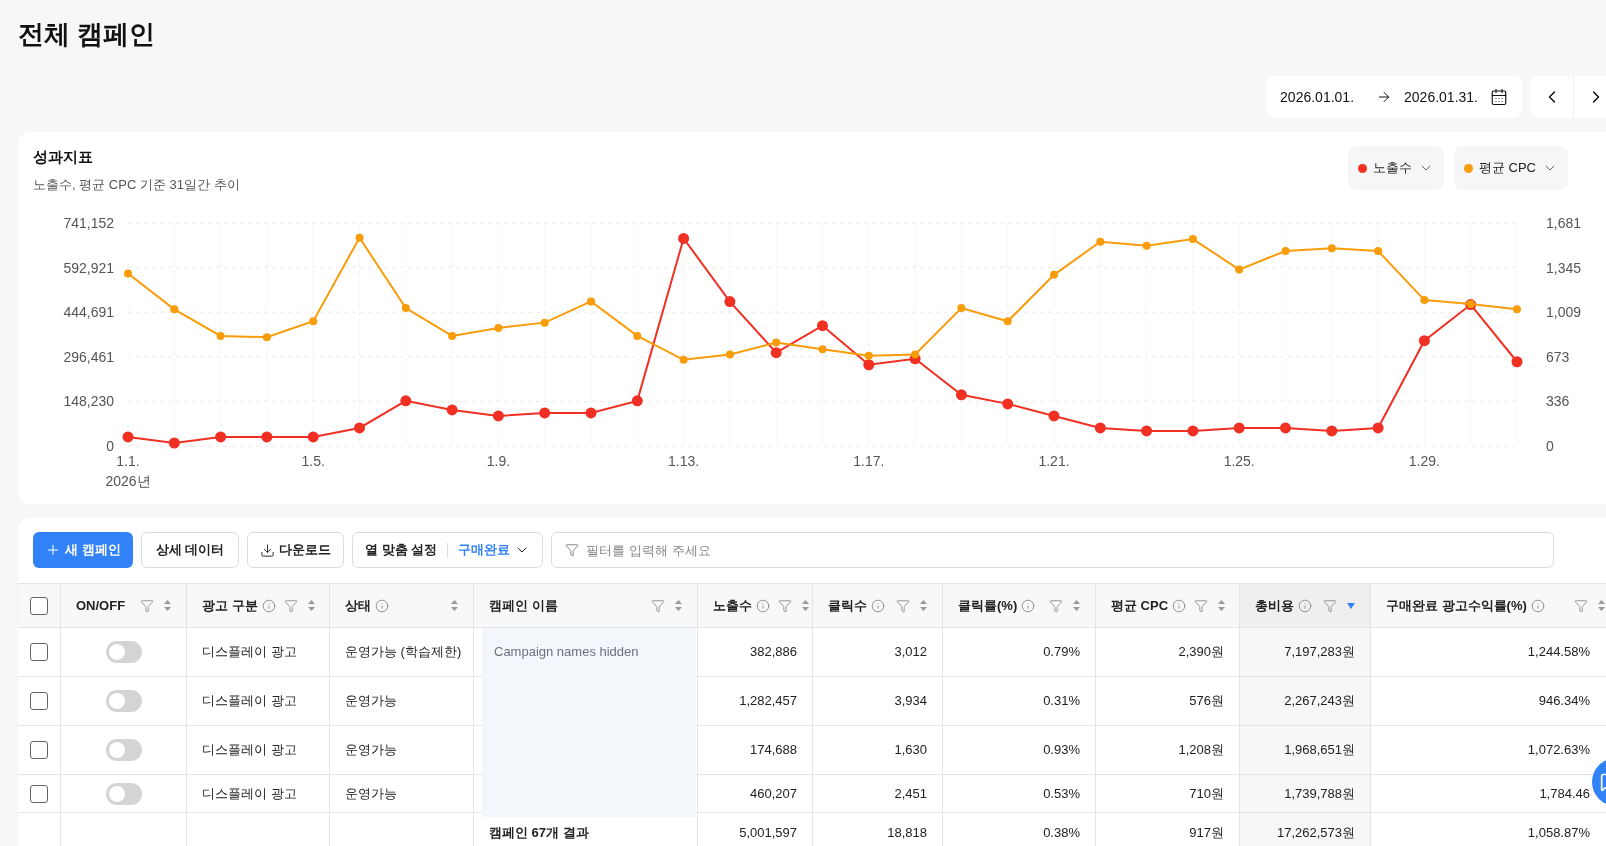 Image resolution: width=1606 pixels, height=846 pixels. I want to click on axis-tick-label: 336, so click(1558, 401).